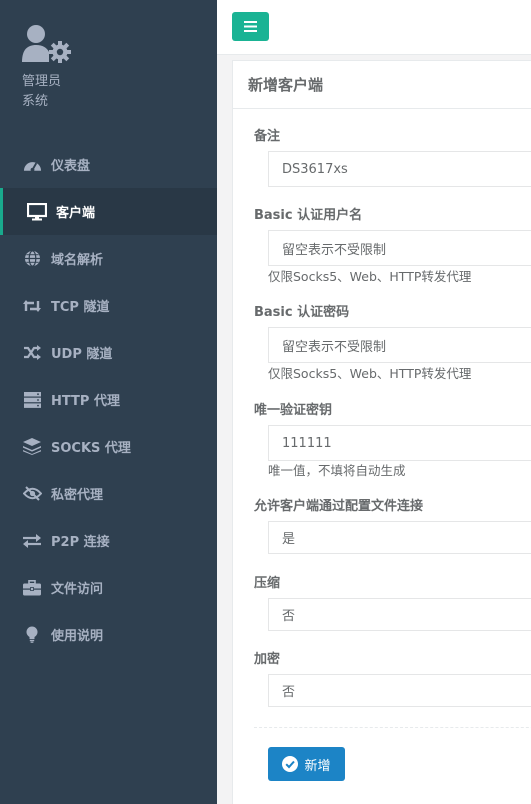  What do you see at coordinates (47, 44) in the screenshot?
I see `user-gear-icon` at bounding box center [47, 44].